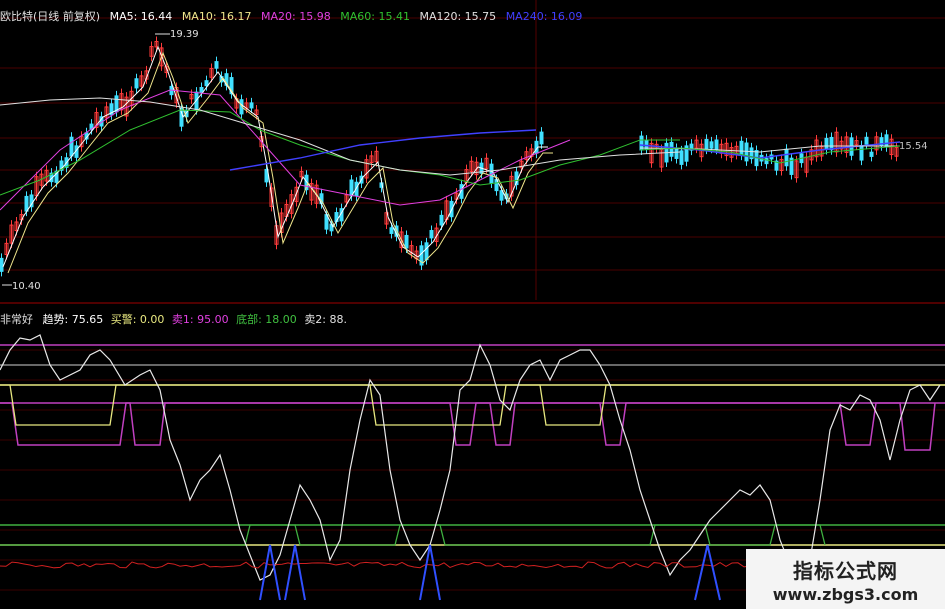 This screenshot has height=609, width=945. I want to click on watermark-title: 指标公式网, so click(845, 571).